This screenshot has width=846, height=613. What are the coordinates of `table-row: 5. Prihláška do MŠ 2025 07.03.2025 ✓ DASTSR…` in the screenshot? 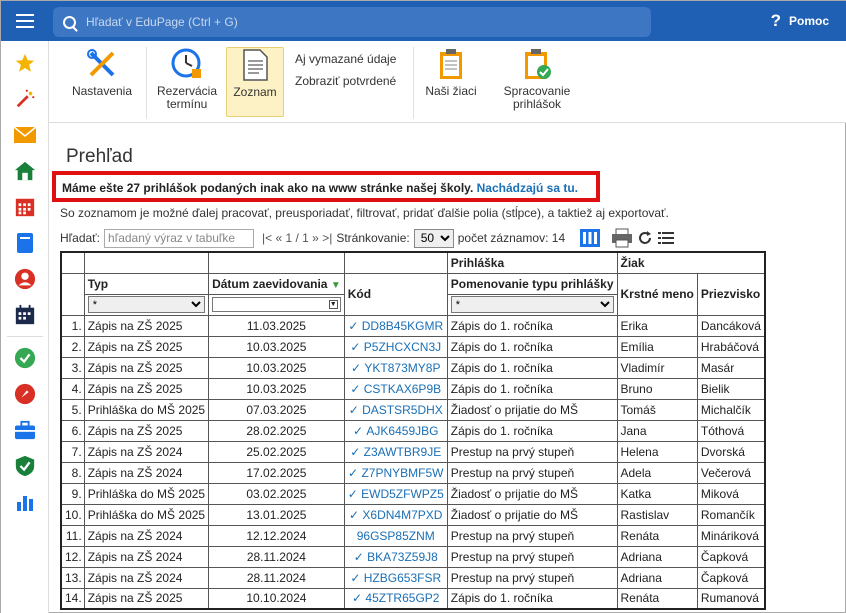 It's located at (413, 409).